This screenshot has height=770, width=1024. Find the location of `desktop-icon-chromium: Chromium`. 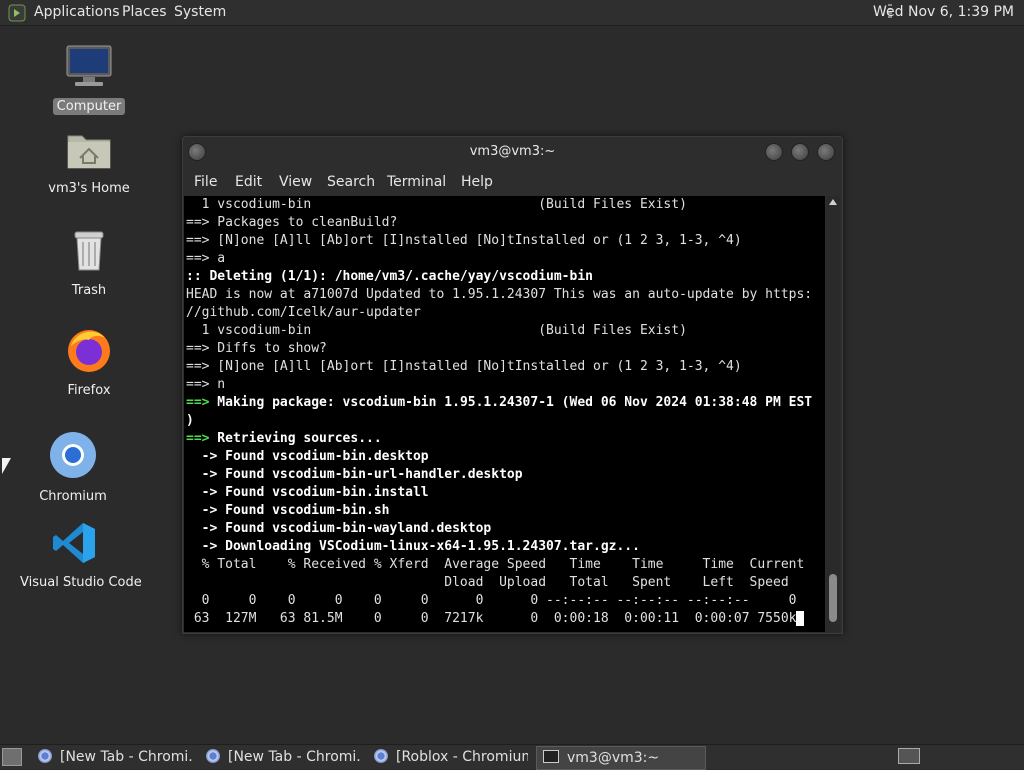

desktop-icon-chromium: Chromium is located at coordinates (73, 467).